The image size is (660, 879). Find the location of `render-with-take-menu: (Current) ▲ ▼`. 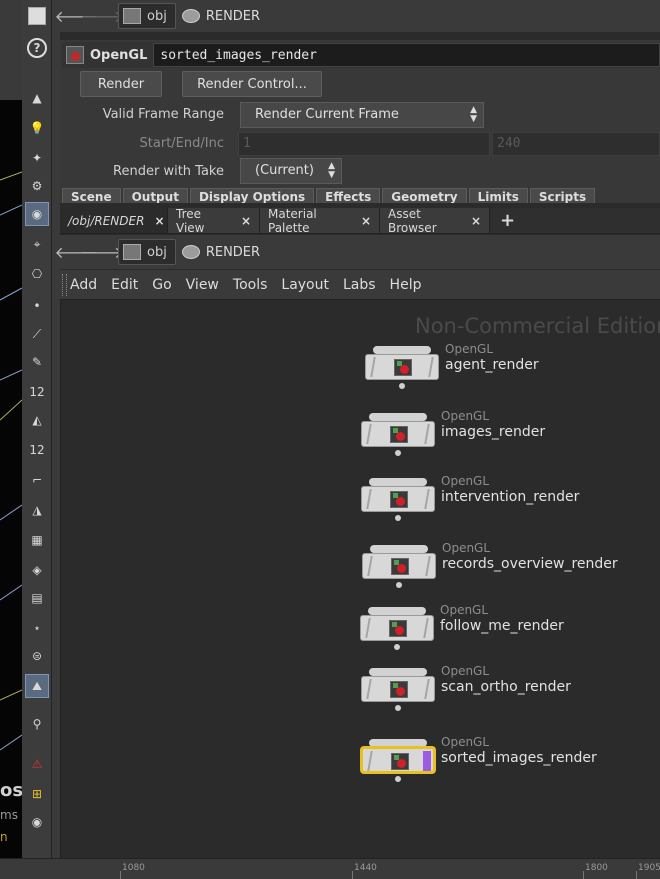

render-with-take-menu: (Current) ▲ ▼ is located at coordinates (291, 171).